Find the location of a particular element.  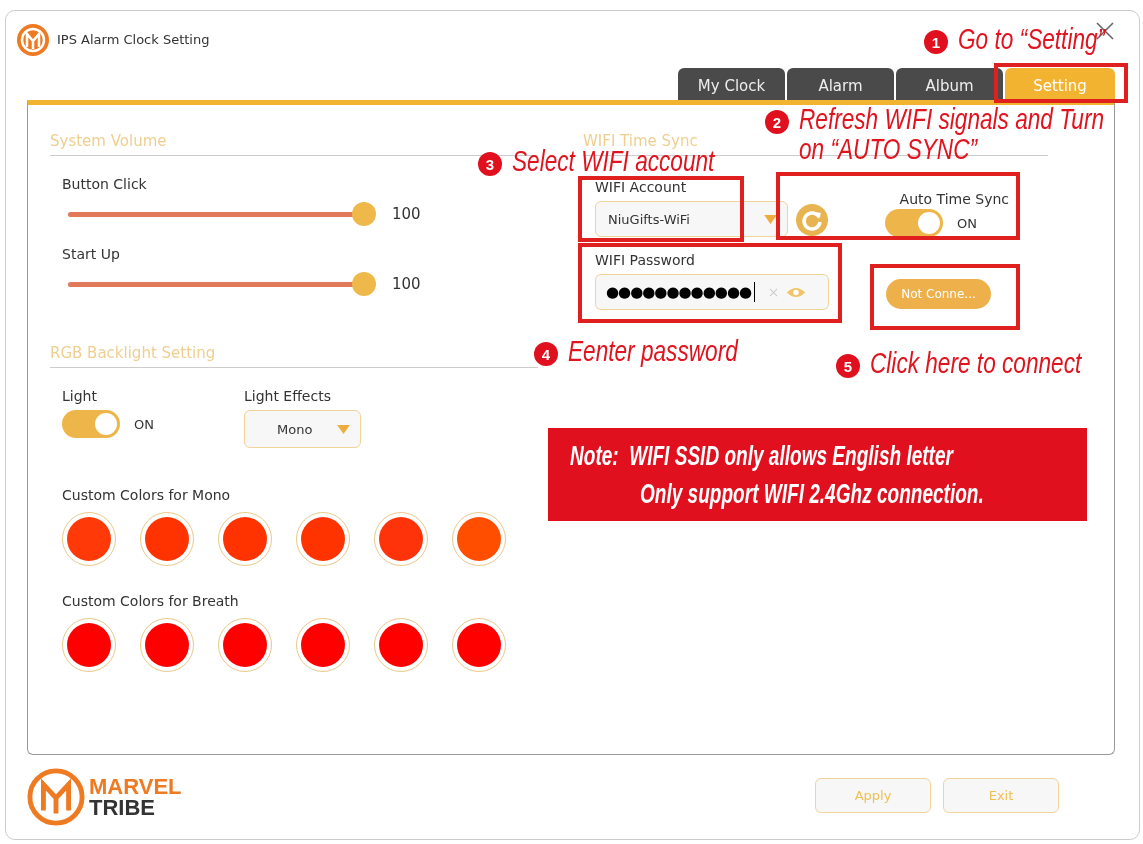

slider-label: Start Up is located at coordinates (91, 254).